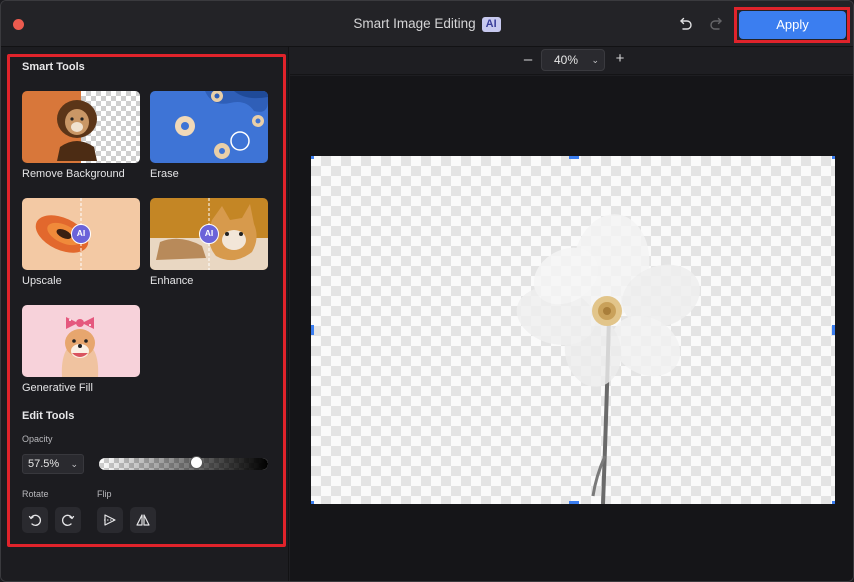 The width and height of the screenshot is (854, 582). I want to click on erase-thumbnail, so click(209, 127).